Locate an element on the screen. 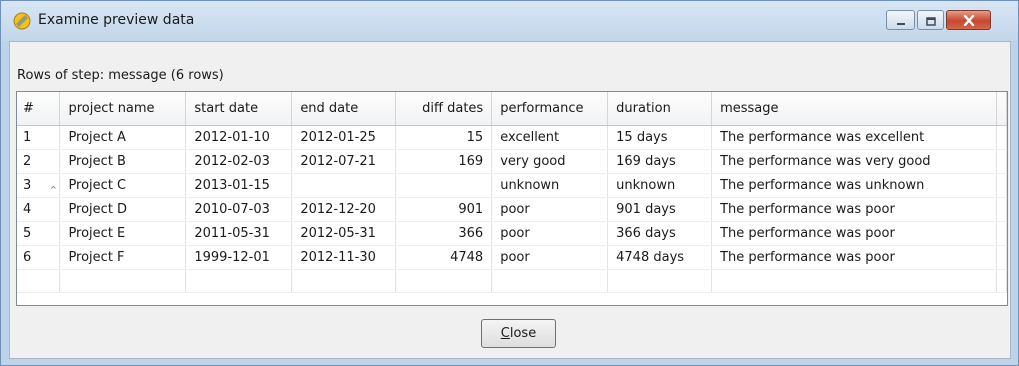  table-cell: 169 is located at coordinates (444, 161).